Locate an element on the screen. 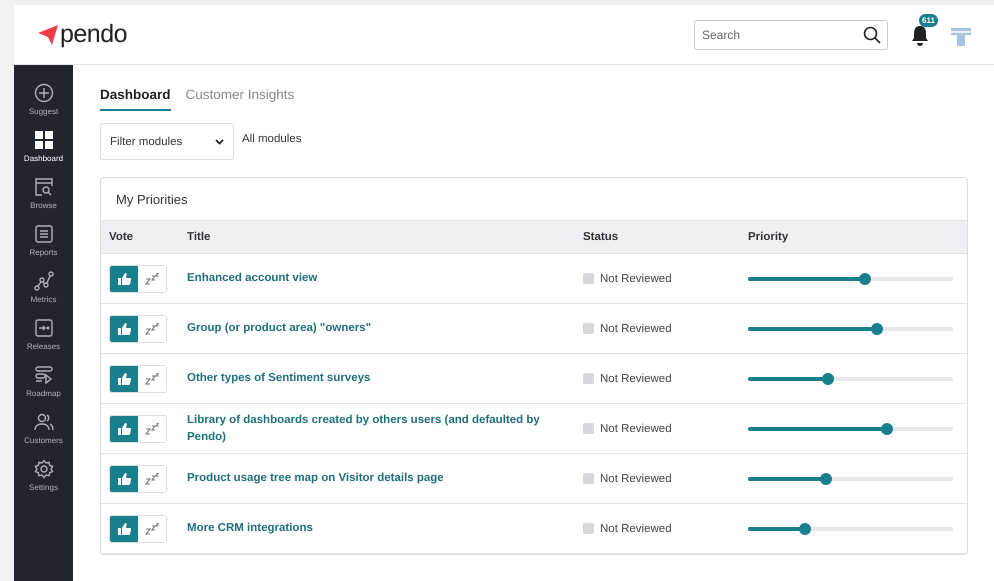  item-title-link: Library of dashboards created by others users (and defaulted by Pendo) is located at coordinates (377, 429).